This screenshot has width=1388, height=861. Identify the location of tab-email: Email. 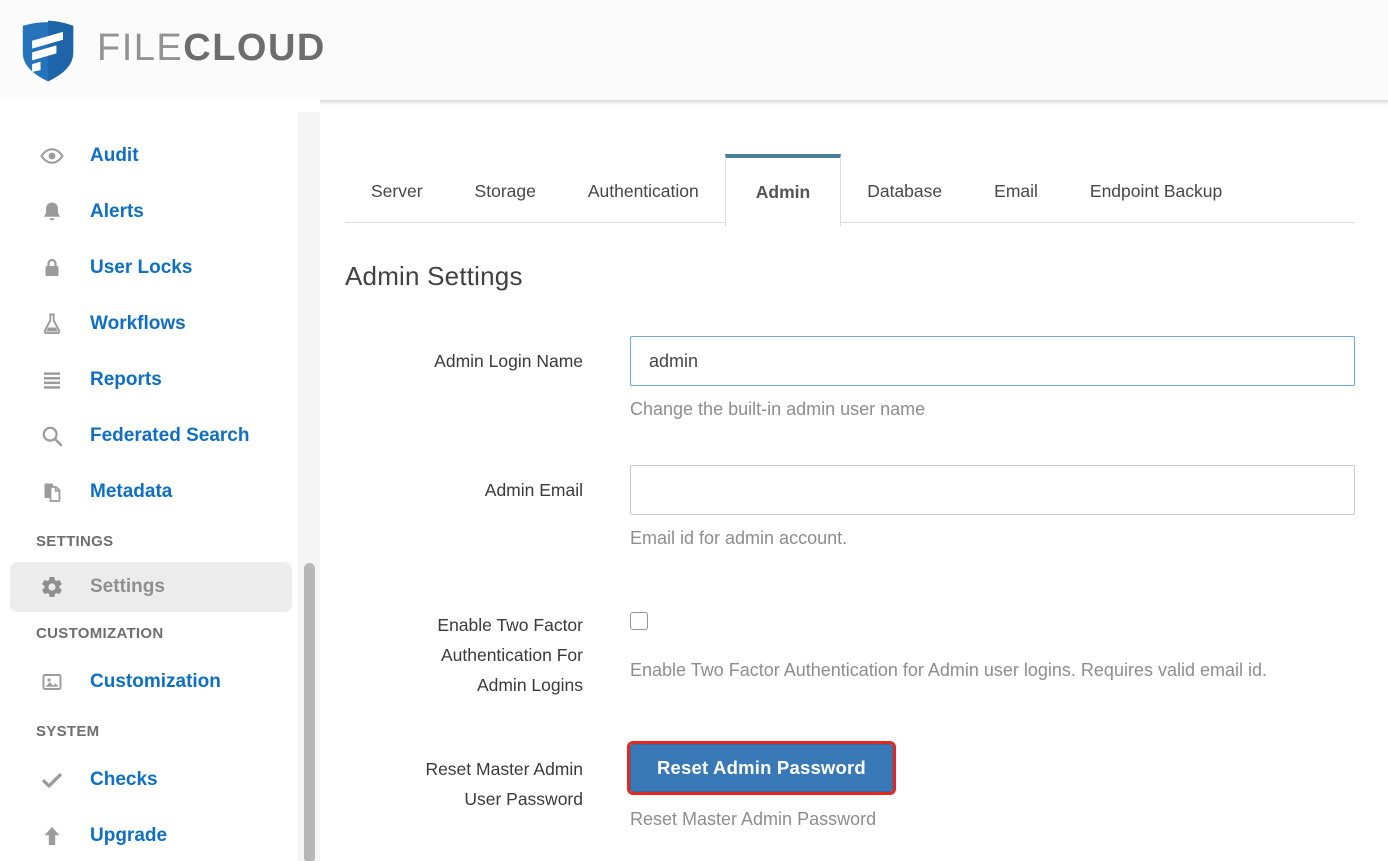
(1016, 191).